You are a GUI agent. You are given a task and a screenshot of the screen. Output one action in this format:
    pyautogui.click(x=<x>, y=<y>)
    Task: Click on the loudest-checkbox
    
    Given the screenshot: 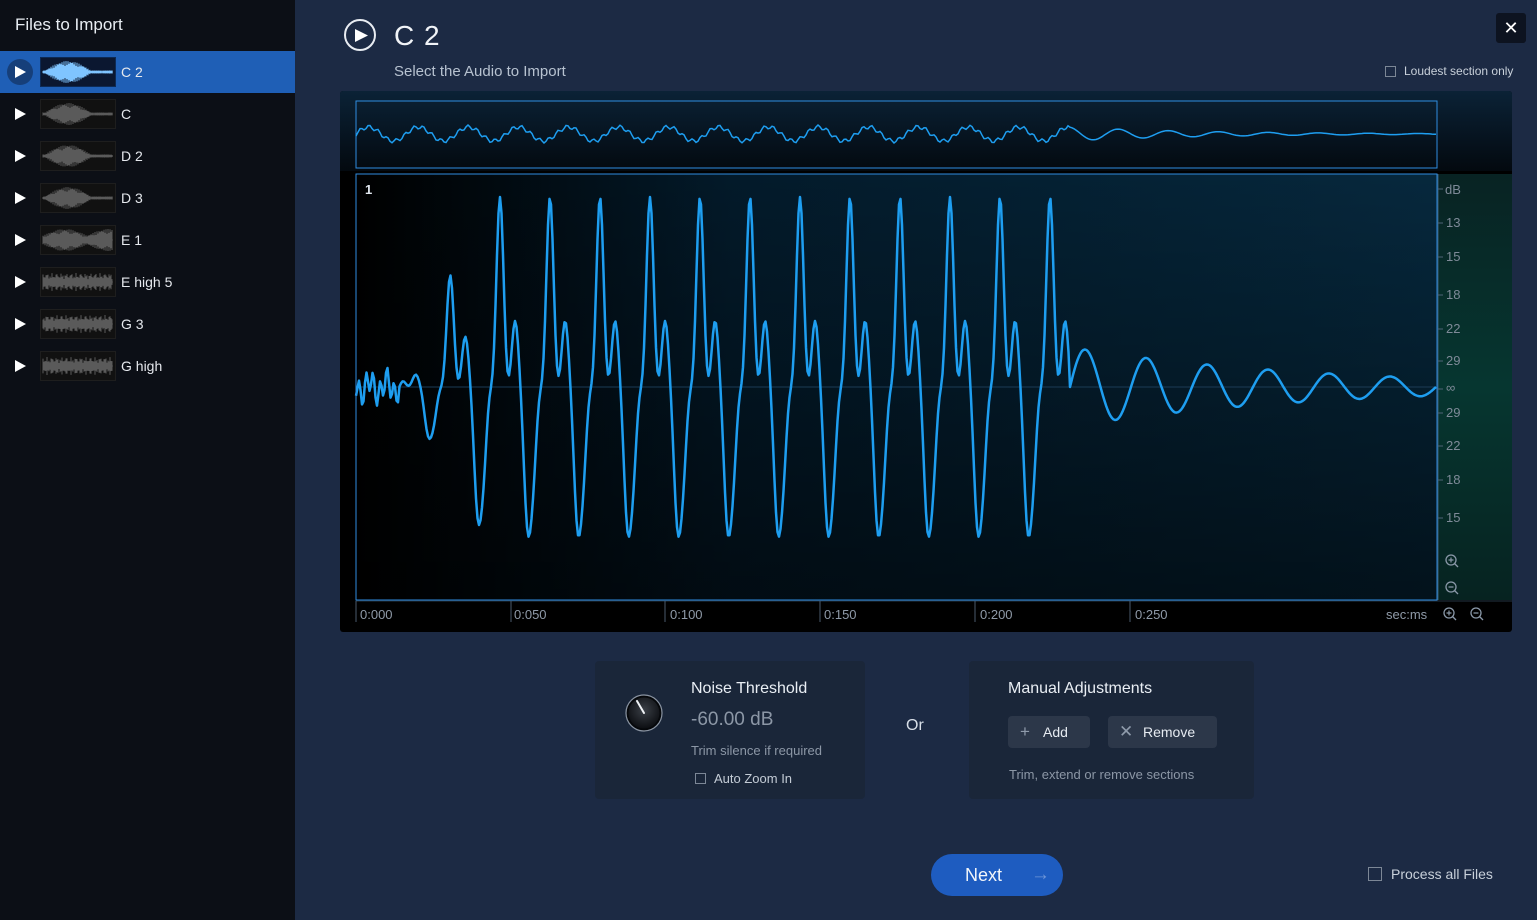 What is the action you would take?
    pyautogui.click(x=1390, y=71)
    